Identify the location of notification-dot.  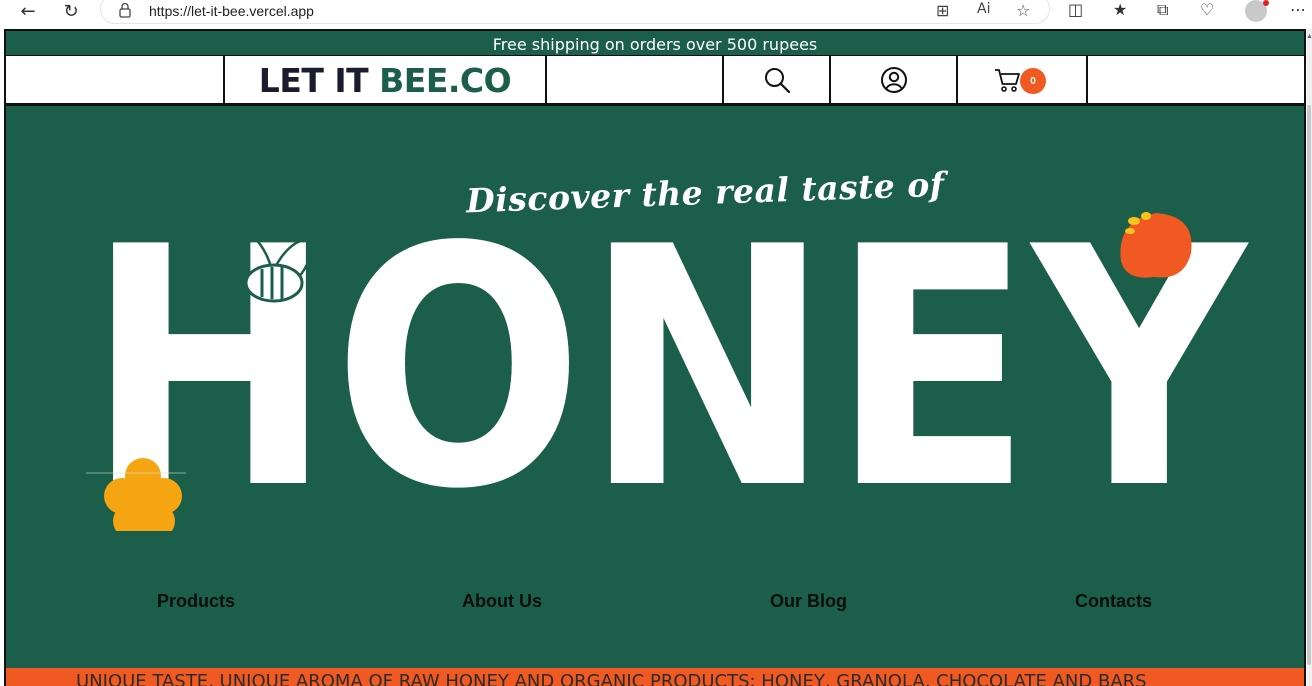
(1266, 3).